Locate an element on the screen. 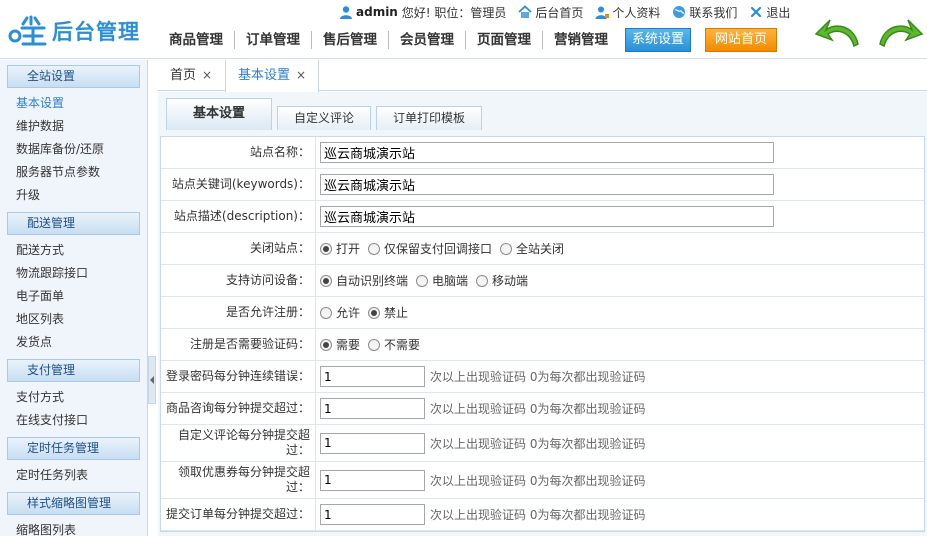  field-label: 站点描述(description)： is located at coordinates (238, 216).